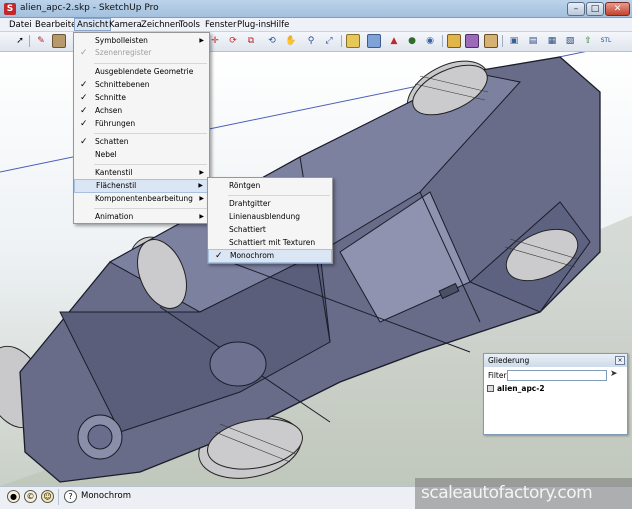  I want to click on details-arrow-icon: ➤, so click(615, 375).